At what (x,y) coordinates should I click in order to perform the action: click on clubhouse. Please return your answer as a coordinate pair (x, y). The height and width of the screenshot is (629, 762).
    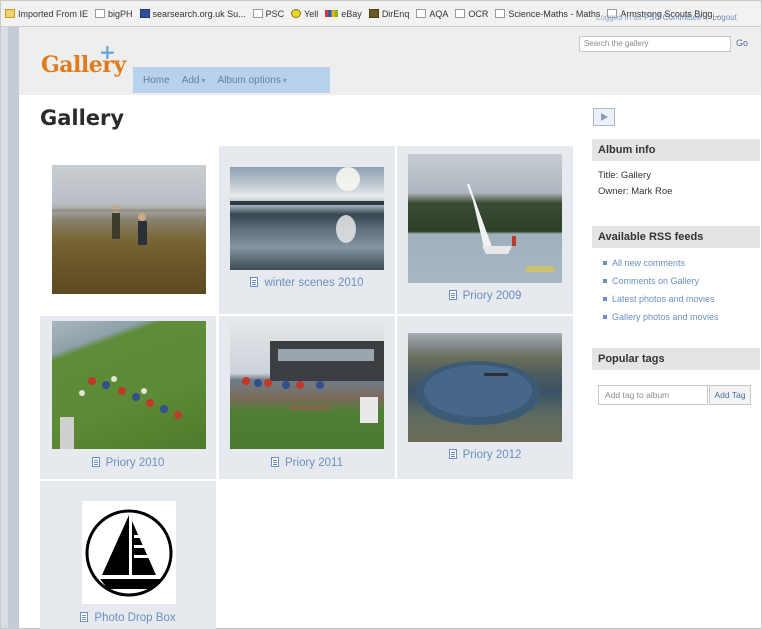
    Looking at the image, I should click on (313, 382).